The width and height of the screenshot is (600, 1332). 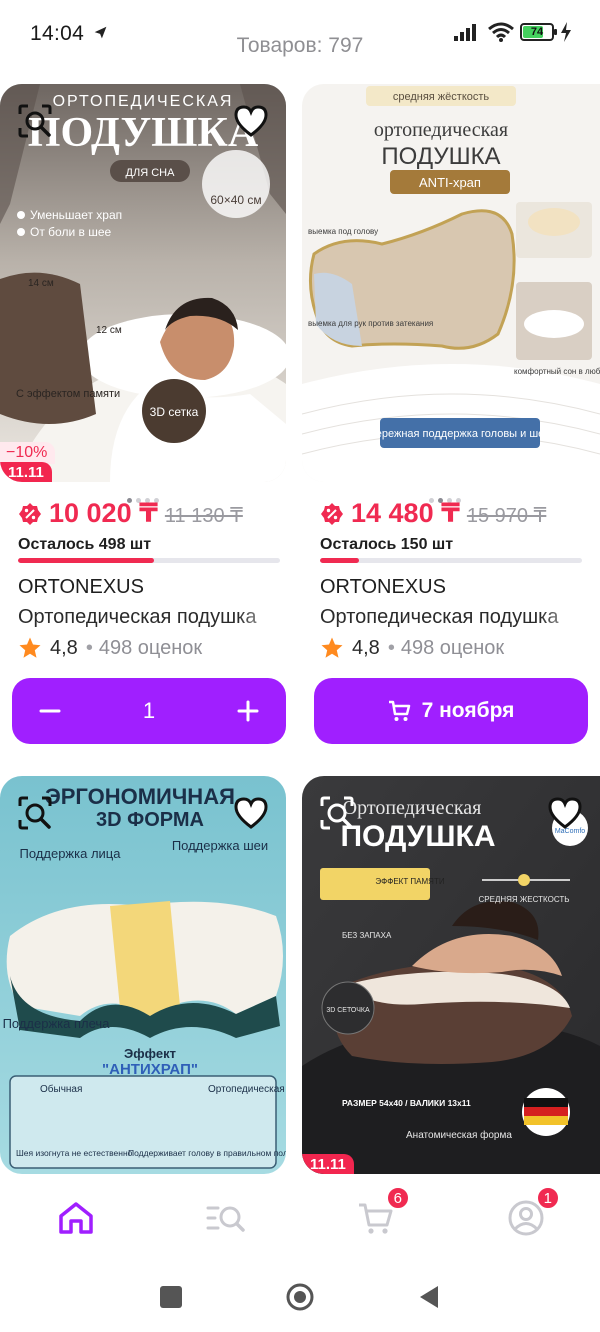 I want to click on plus-icon, so click(x=248, y=711).